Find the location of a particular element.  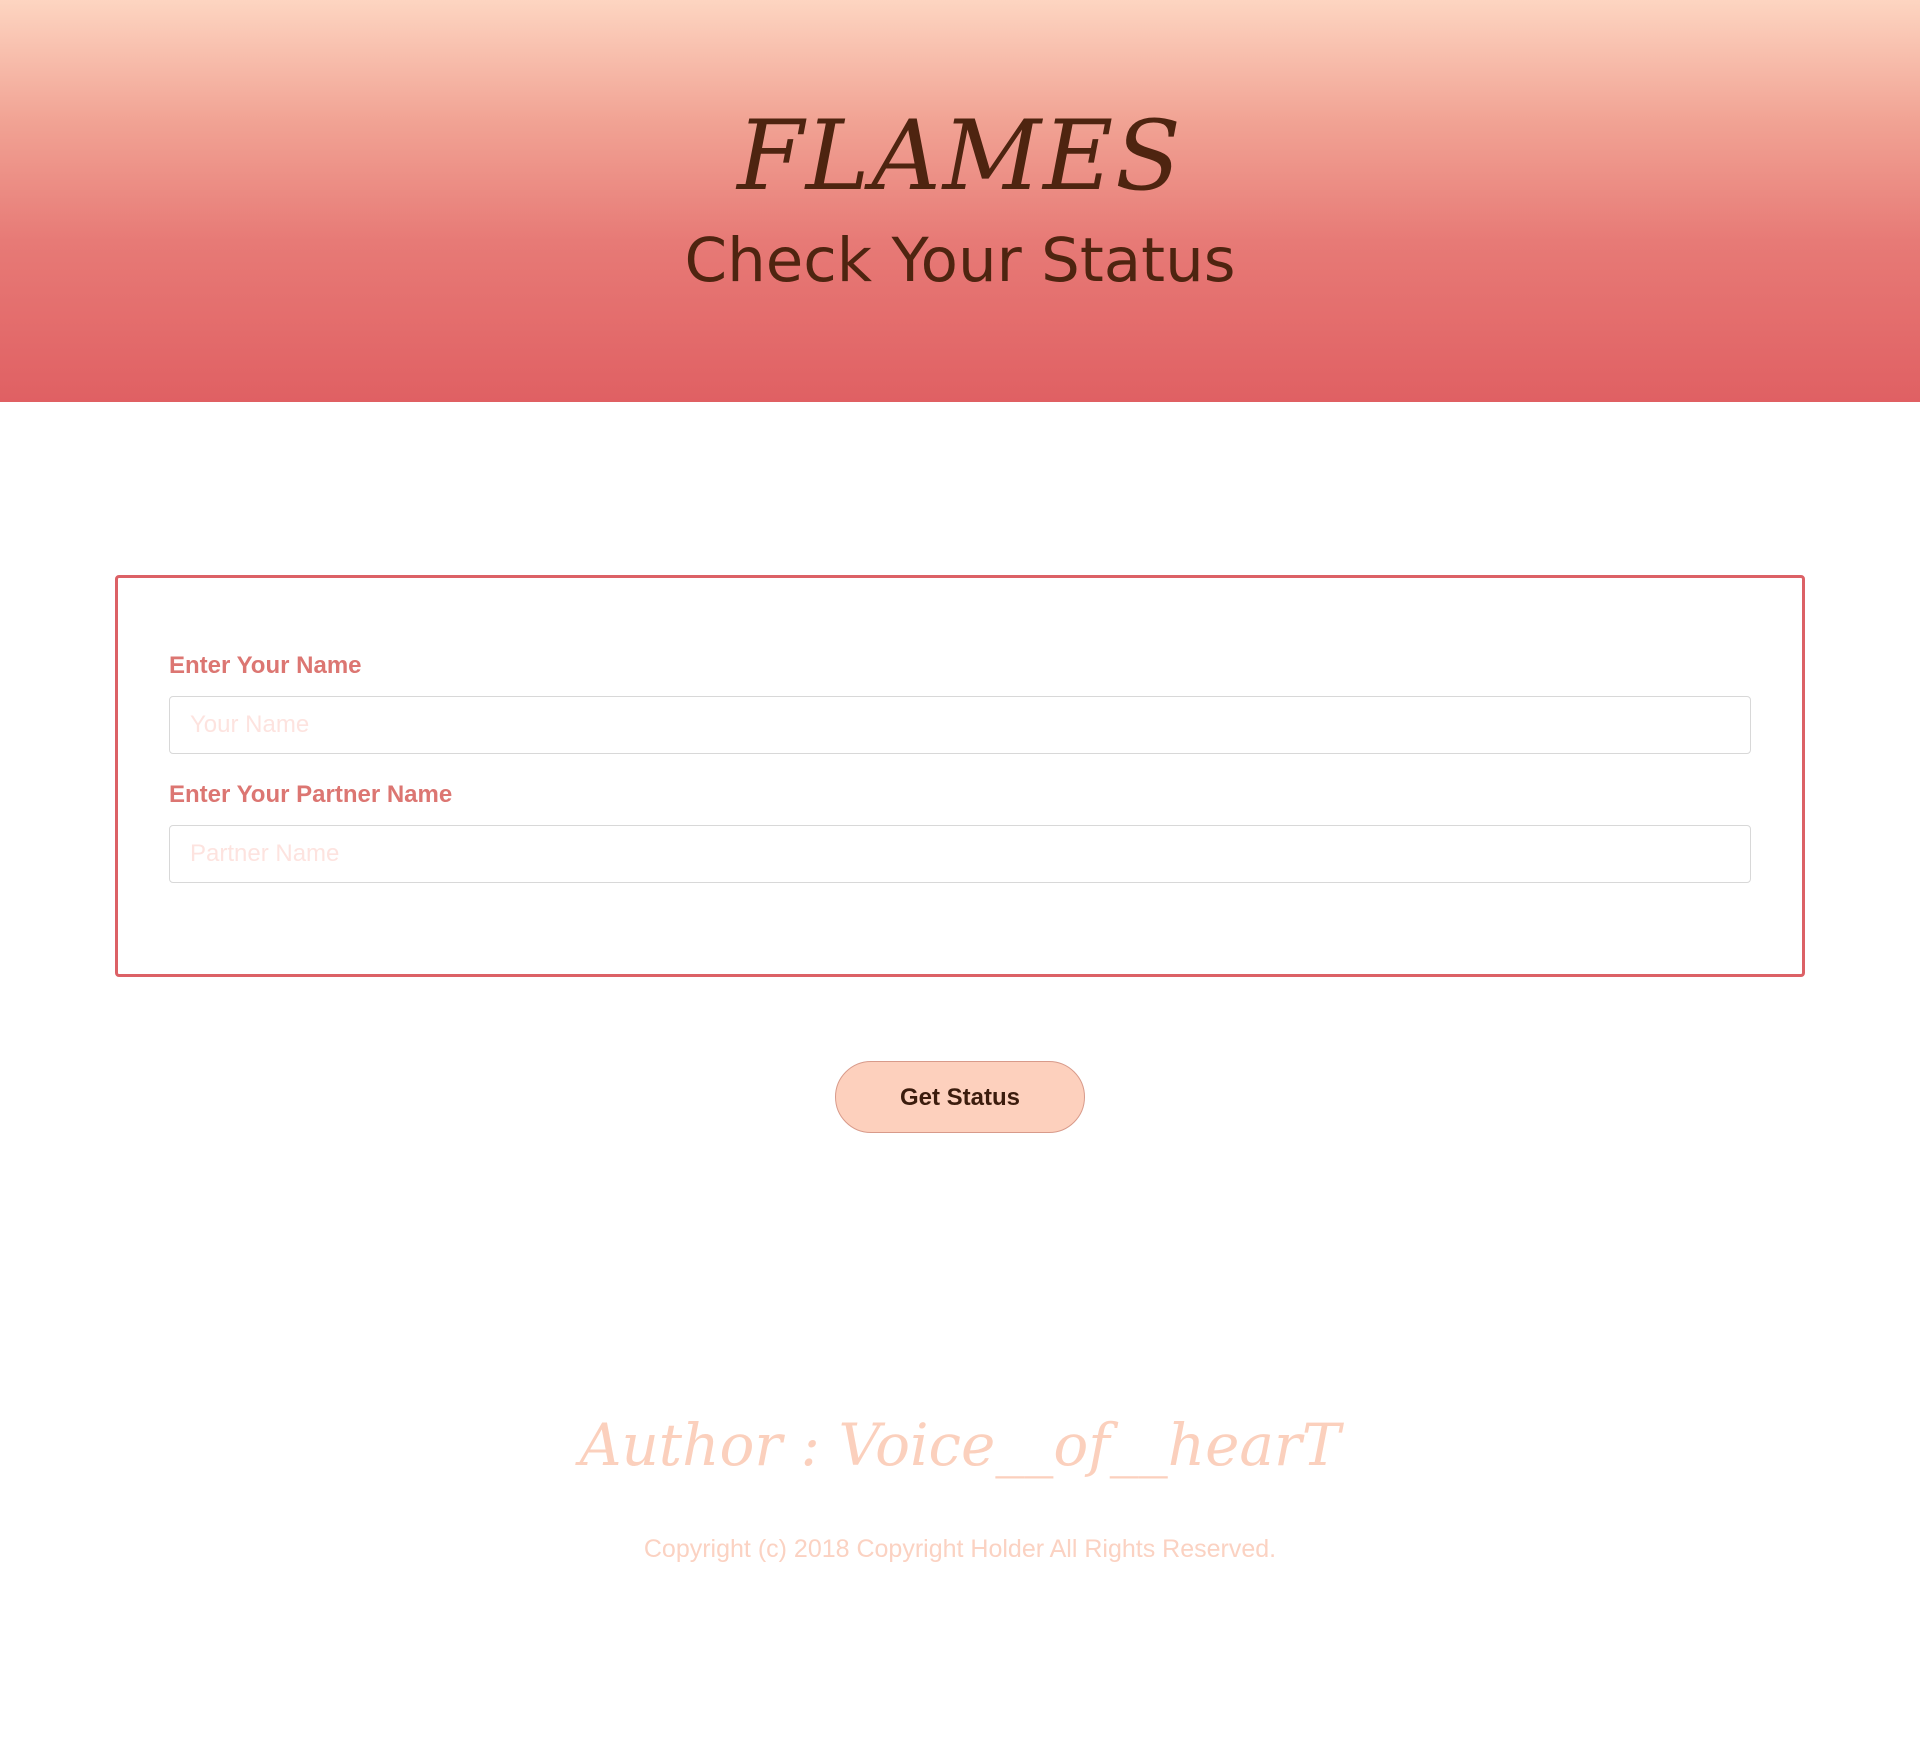

partner-name-input is located at coordinates (960, 854).